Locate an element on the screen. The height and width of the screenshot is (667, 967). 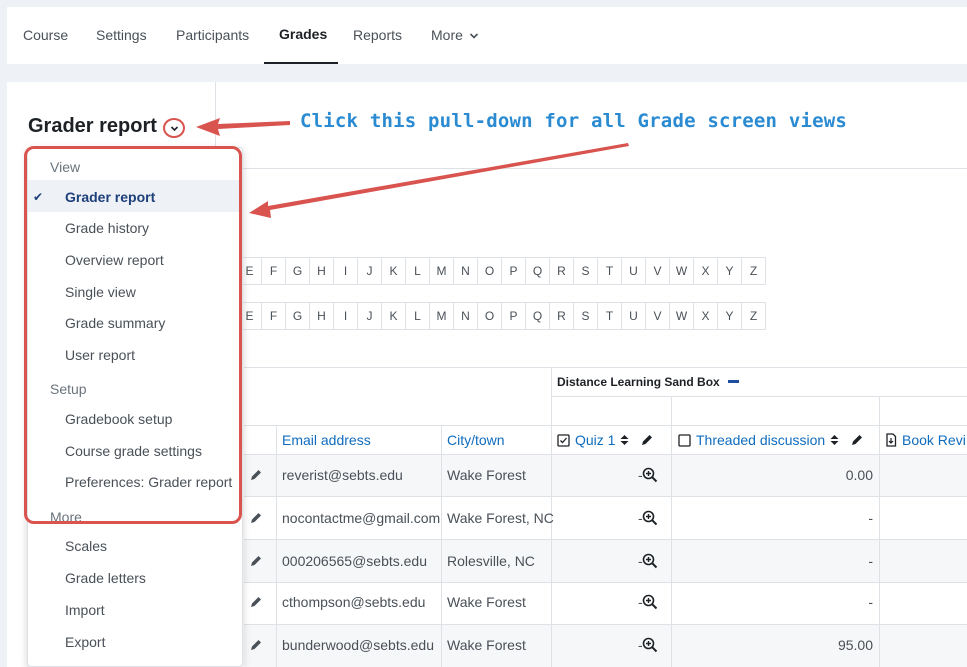
menu-item-export: Export is located at coordinates (85, 642).